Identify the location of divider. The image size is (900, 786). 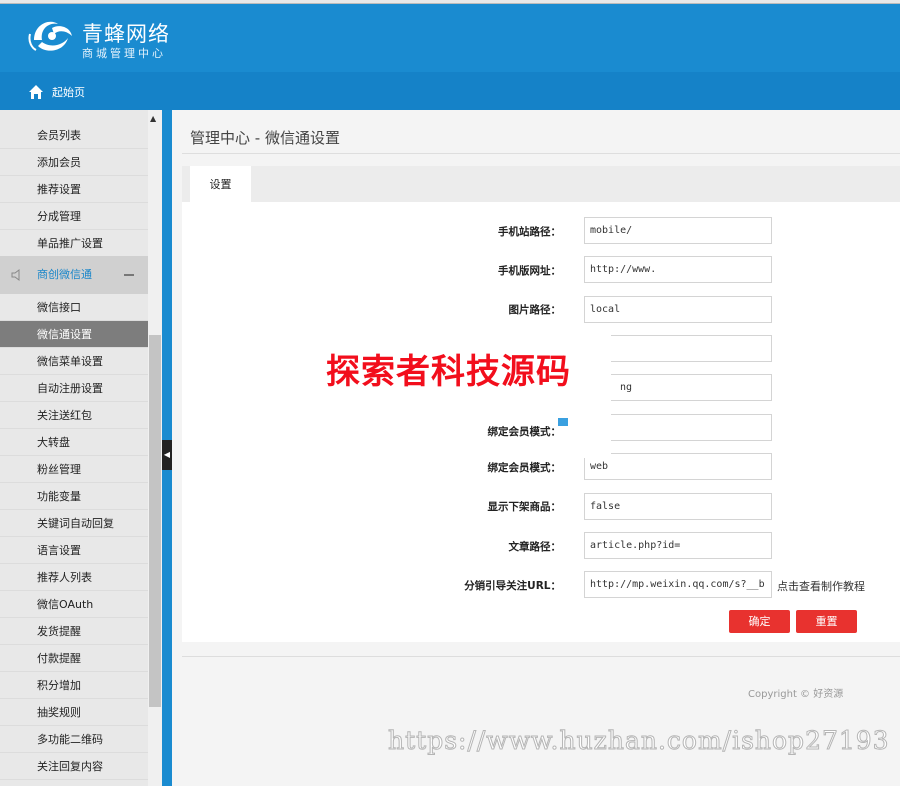
(541, 153).